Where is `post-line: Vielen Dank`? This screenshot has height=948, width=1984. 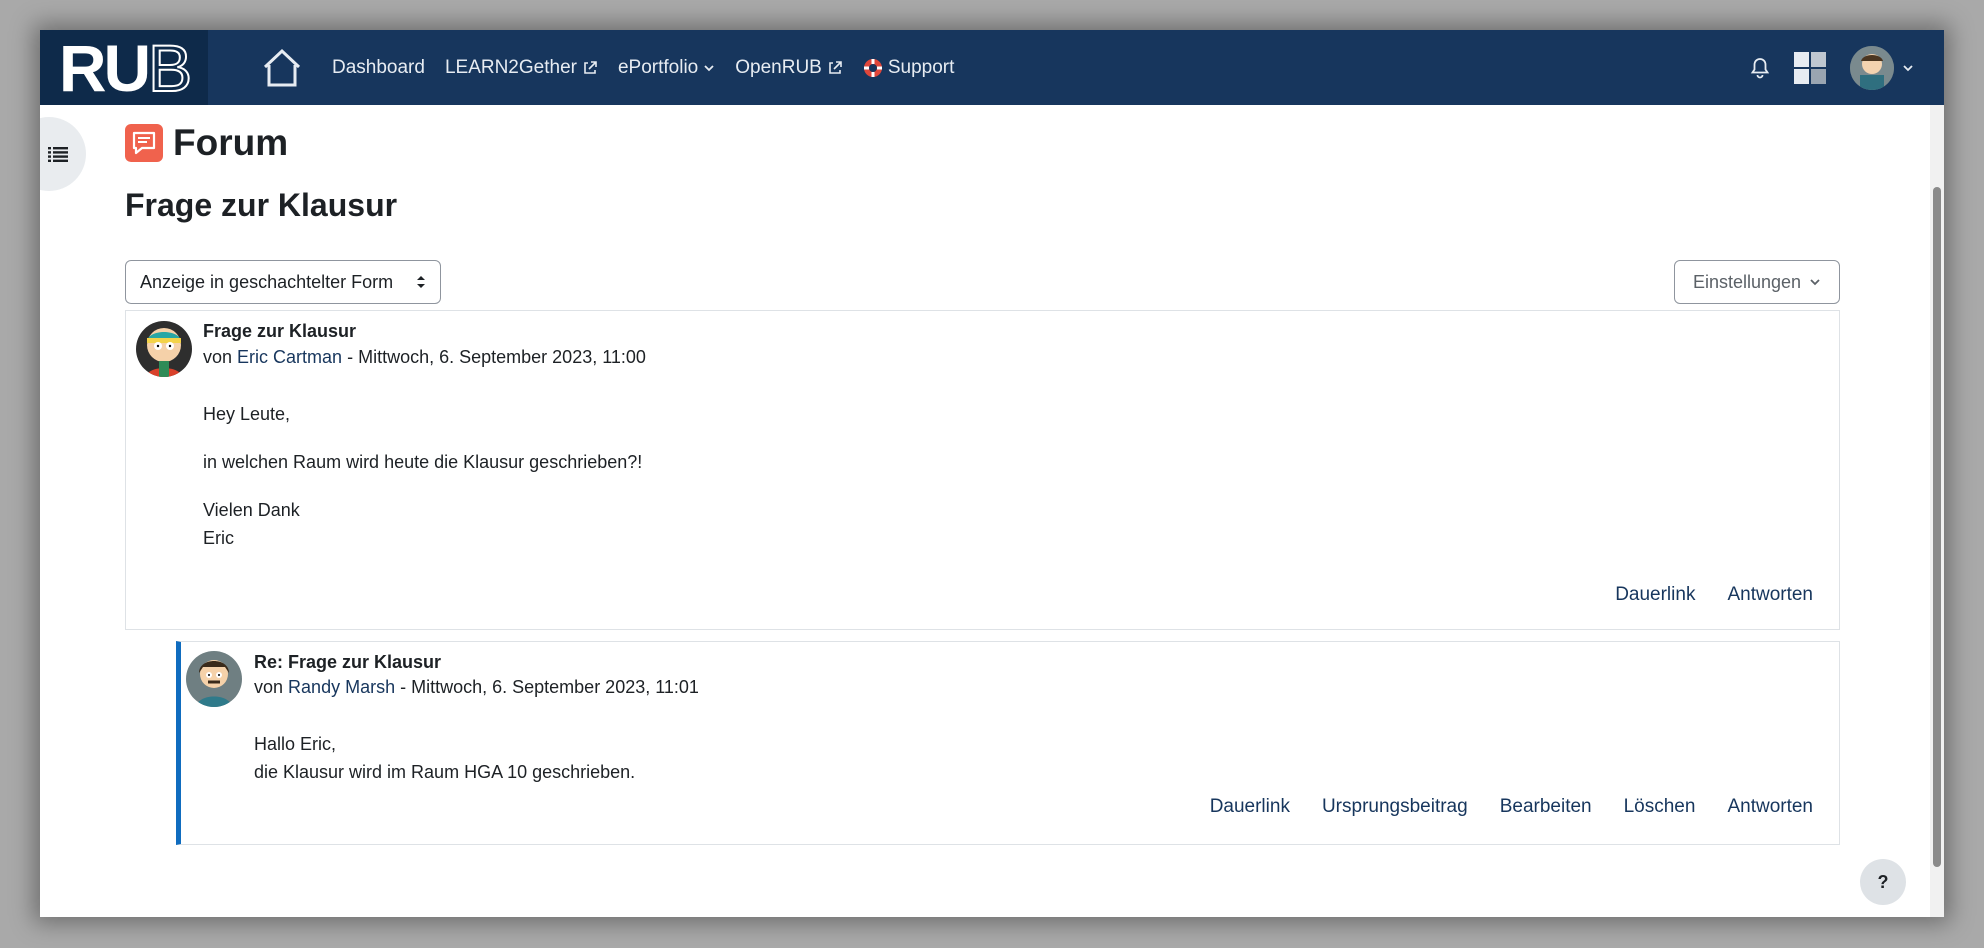
post-line: Vielen Dank is located at coordinates (251, 510).